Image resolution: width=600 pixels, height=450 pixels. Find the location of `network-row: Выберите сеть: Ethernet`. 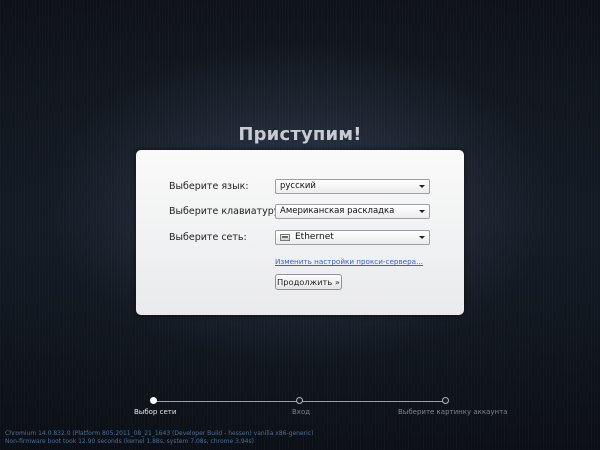

network-row: Выберите сеть: Ethernet is located at coordinates (300, 239).